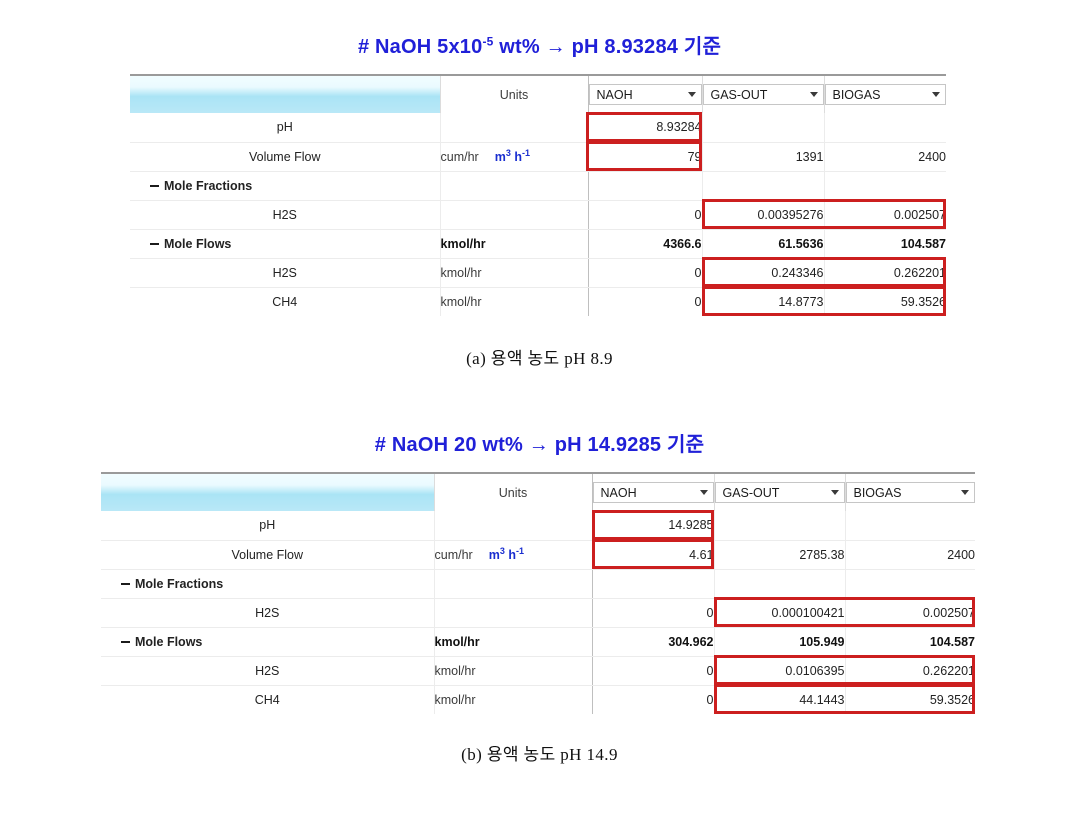 This screenshot has width=1079, height=823. Describe the element at coordinates (539, 358) in the screenshot. I see `figure-a-caption: (a) 용액 농도 pH 8.9` at that location.